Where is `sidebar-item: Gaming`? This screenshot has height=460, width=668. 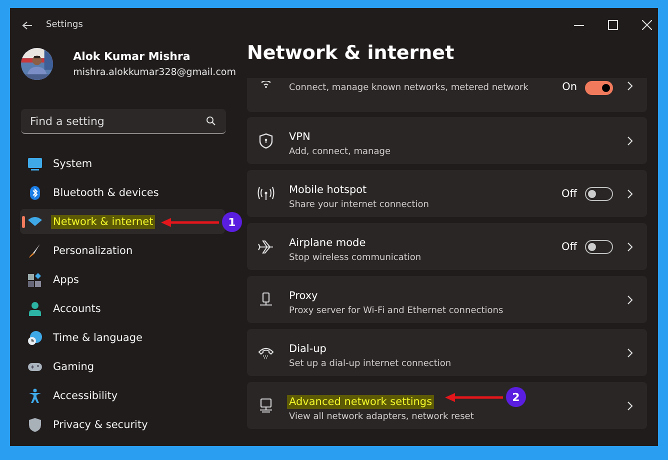 sidebar-item: Gaming is located at coordinates (122, 366).